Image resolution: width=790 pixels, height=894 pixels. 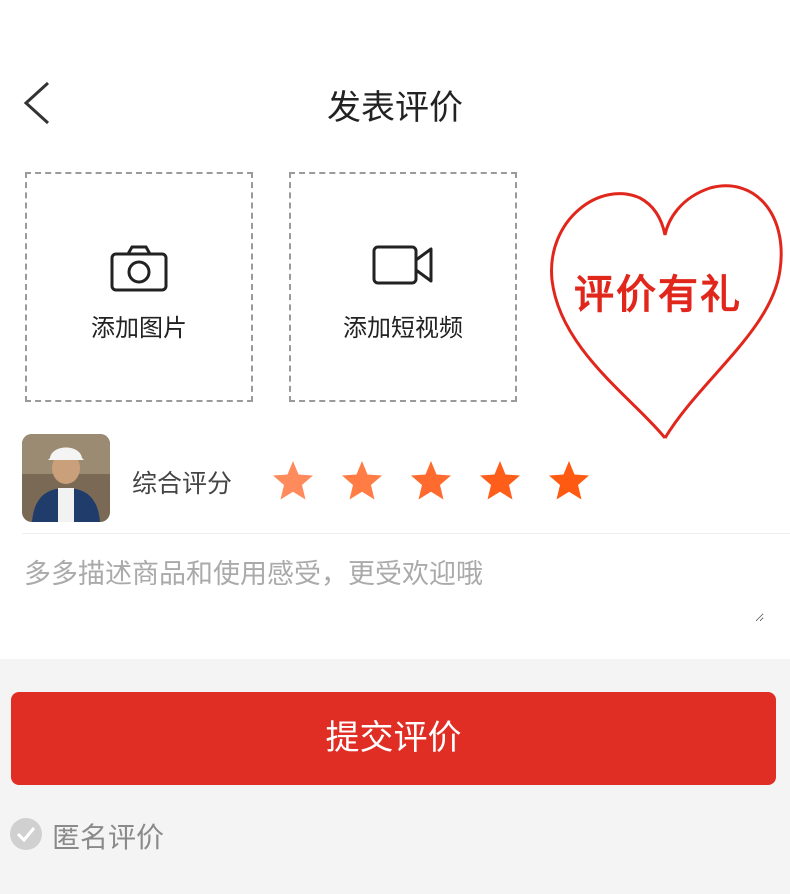 What do you see at coordinates (403, 287) in the screenshot?
I see `add-video-button: 添加短视频` at bounding box center [403, 287].